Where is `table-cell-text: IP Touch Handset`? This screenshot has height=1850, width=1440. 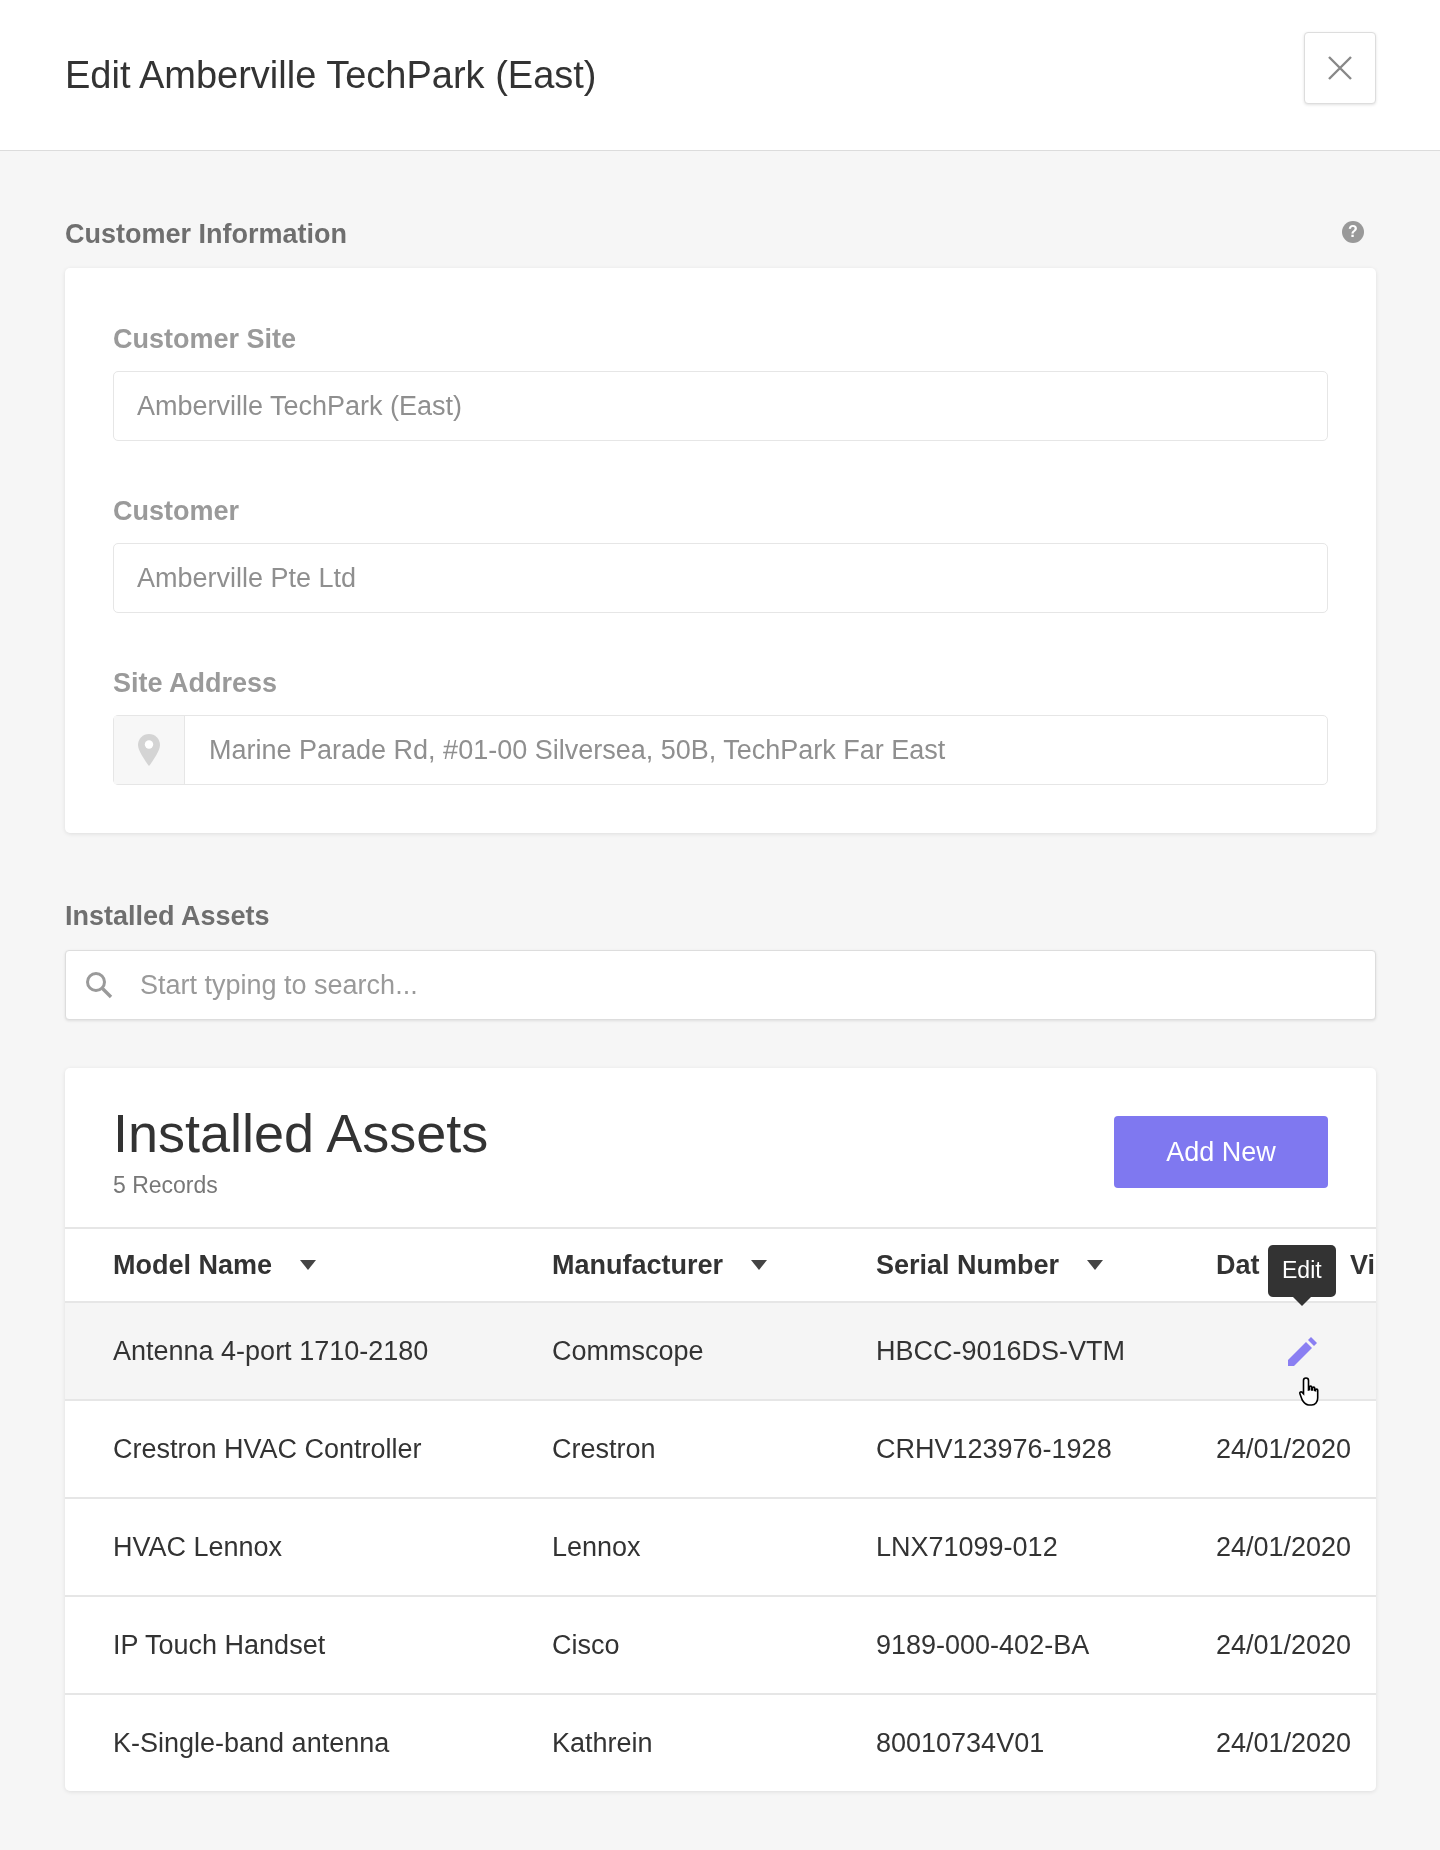 table-cell-text: IP Touch Handset is located at coordinates (220, 1645).